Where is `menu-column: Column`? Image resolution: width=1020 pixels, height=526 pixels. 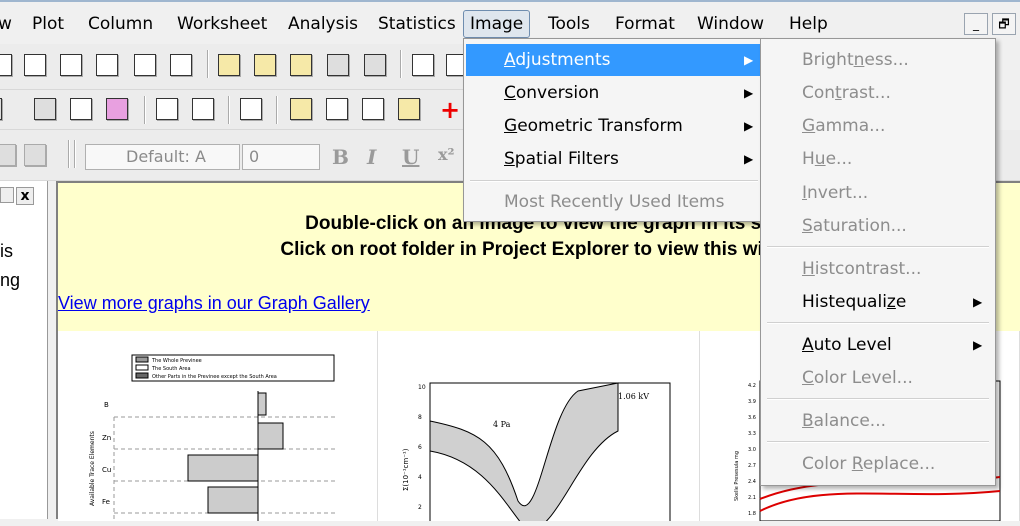
menu-column: Column is located at coordinates (120, 24).